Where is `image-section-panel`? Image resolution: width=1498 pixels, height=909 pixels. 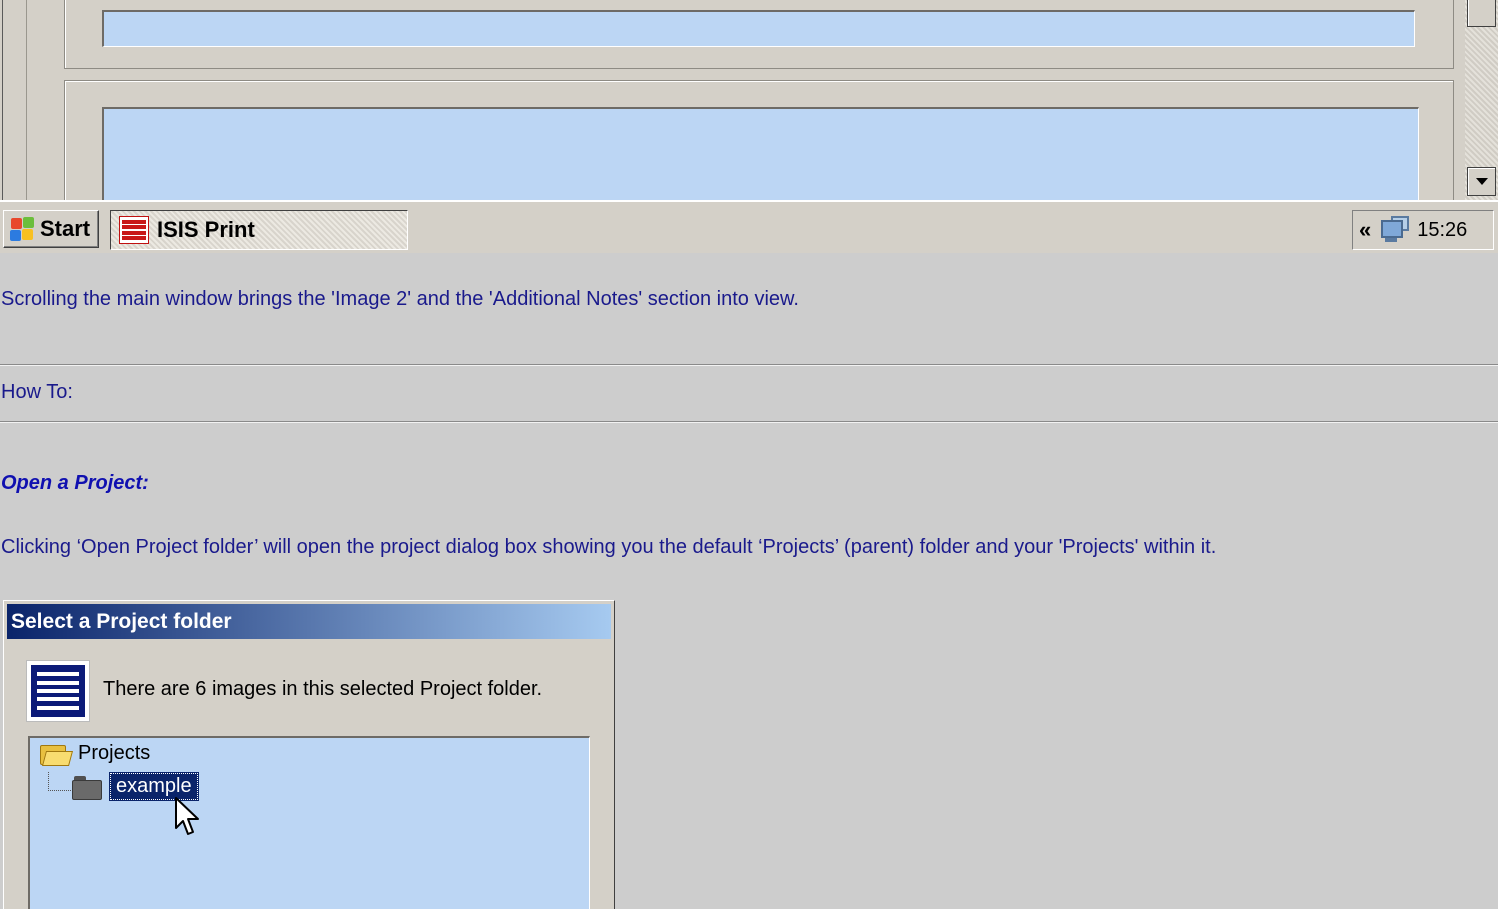
image-section-panel is located at coordinates (759, 34).